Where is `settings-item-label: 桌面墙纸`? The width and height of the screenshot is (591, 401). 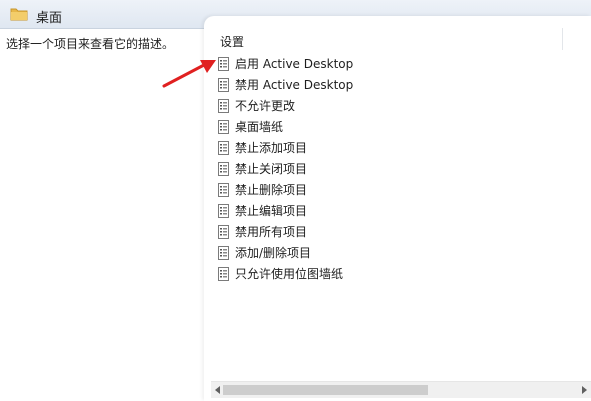
settings-item-label: 桌面墙纸 is located at coordinates (259, 127).